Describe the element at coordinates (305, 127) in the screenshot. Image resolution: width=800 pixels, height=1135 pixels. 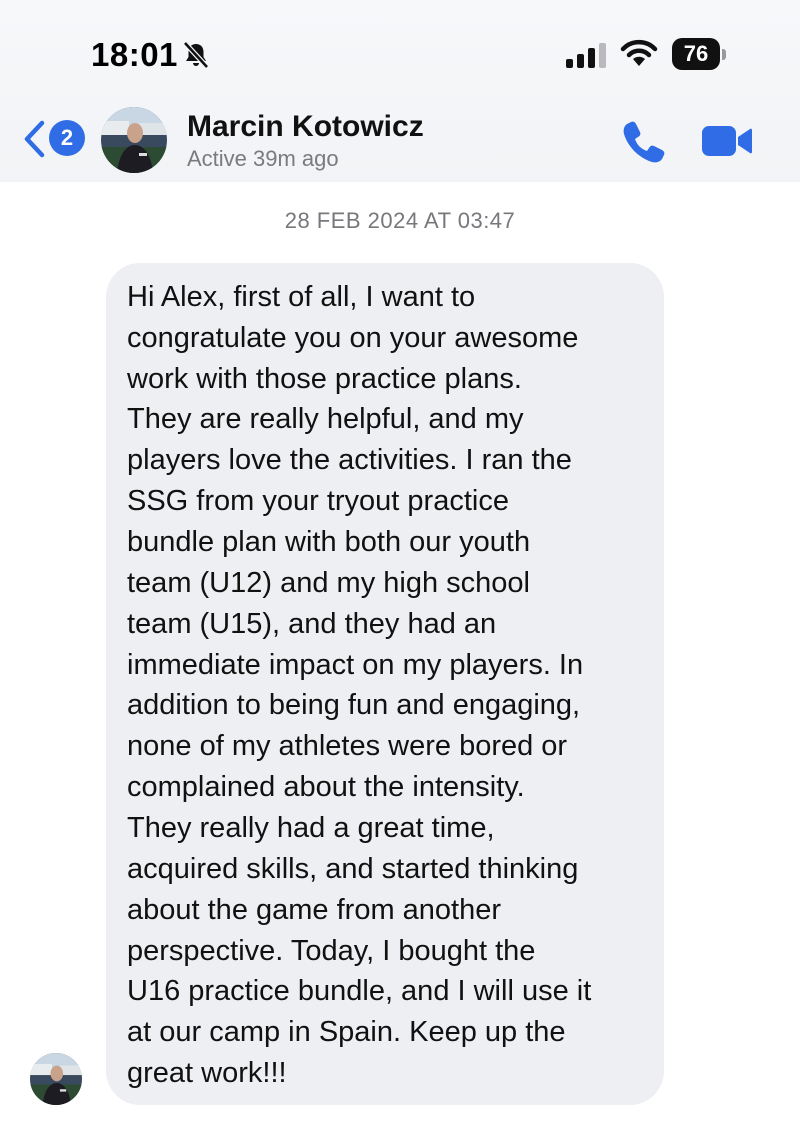
I see `contact-name: Marcin Kotowicz` at that location.